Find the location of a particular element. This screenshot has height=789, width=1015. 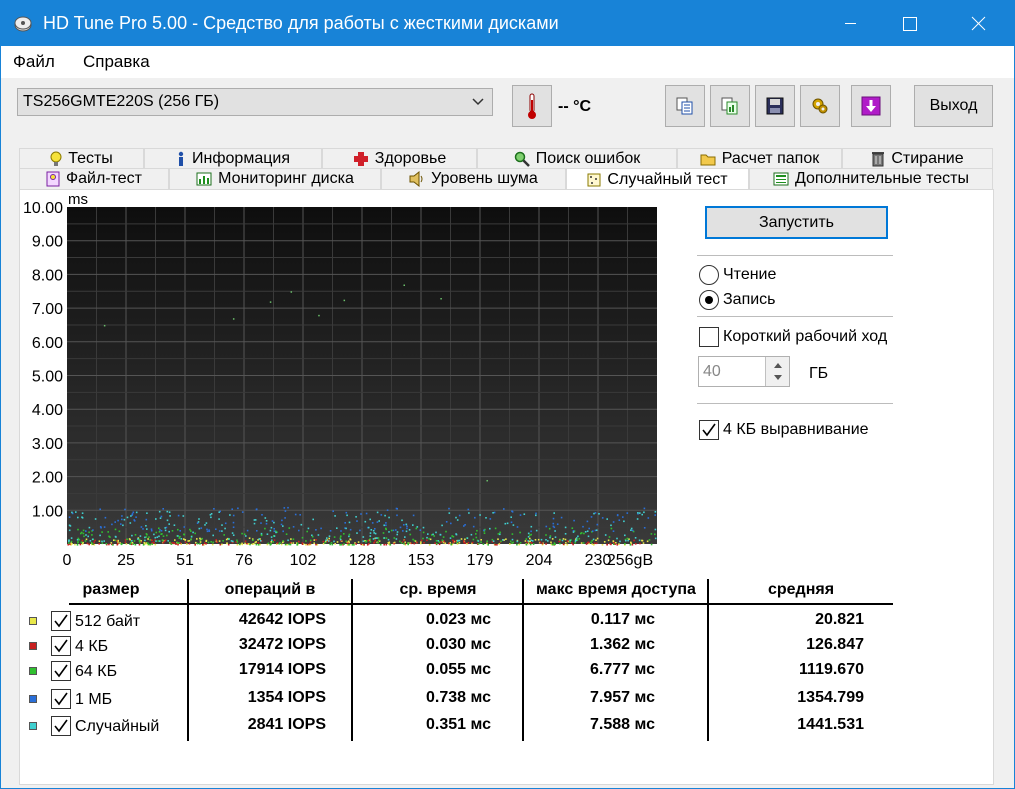

avg-time-value: 0.738 мс is located at coordinates (458, 697).